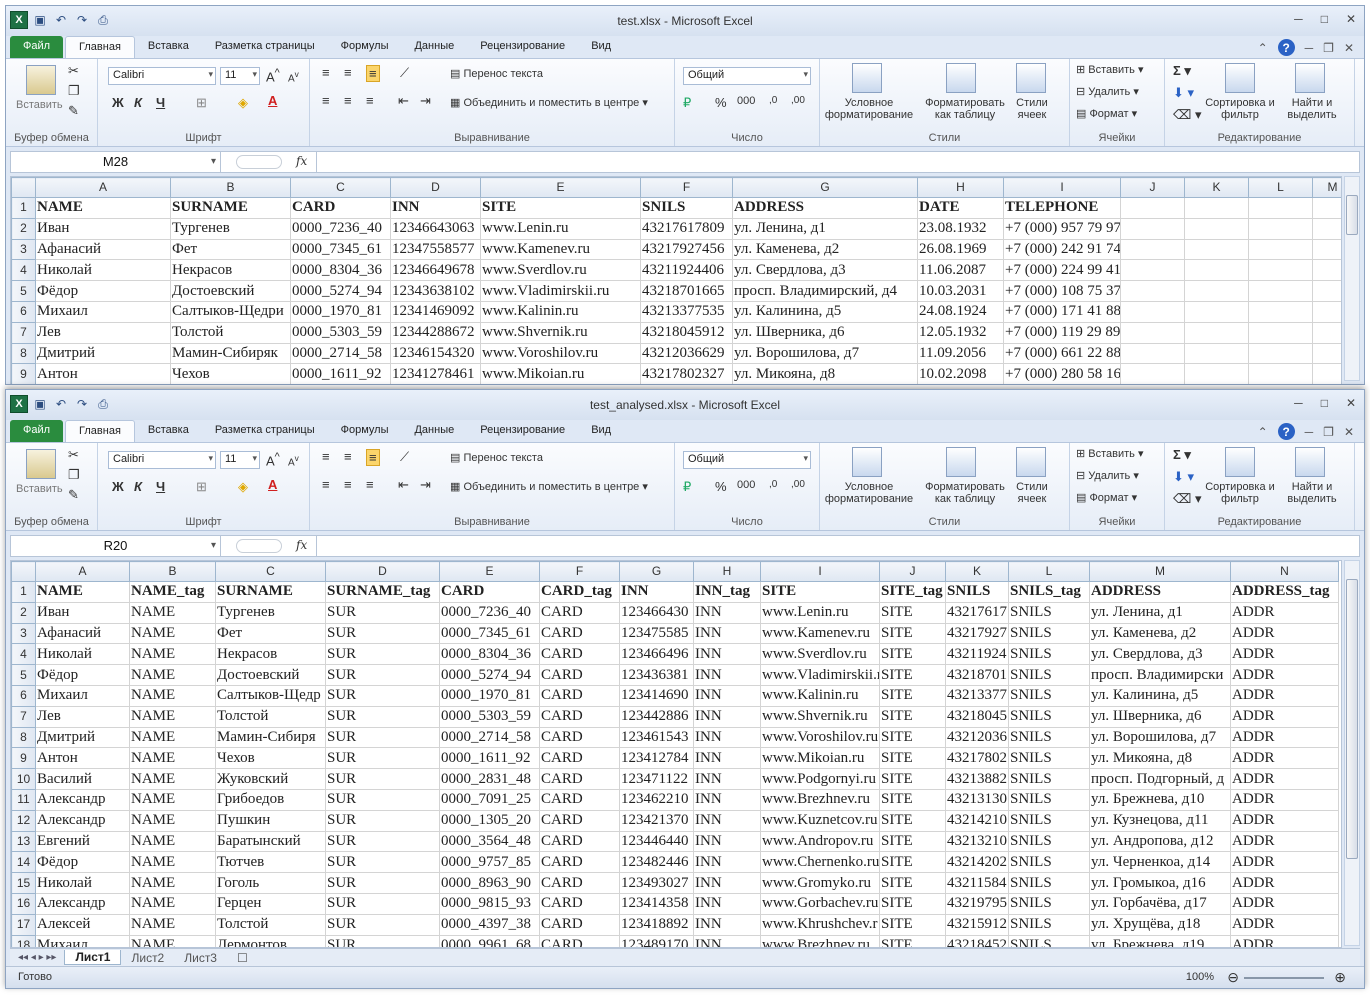  I want to click on sort-filter-icon, so click(1240, 78).